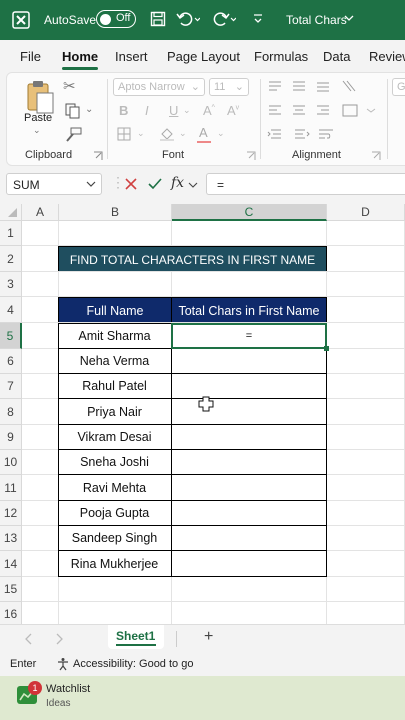 The width and height of the screenshot is (405, 720). I want to click on name-cell: Sandeep Singh, so click(115, 538).